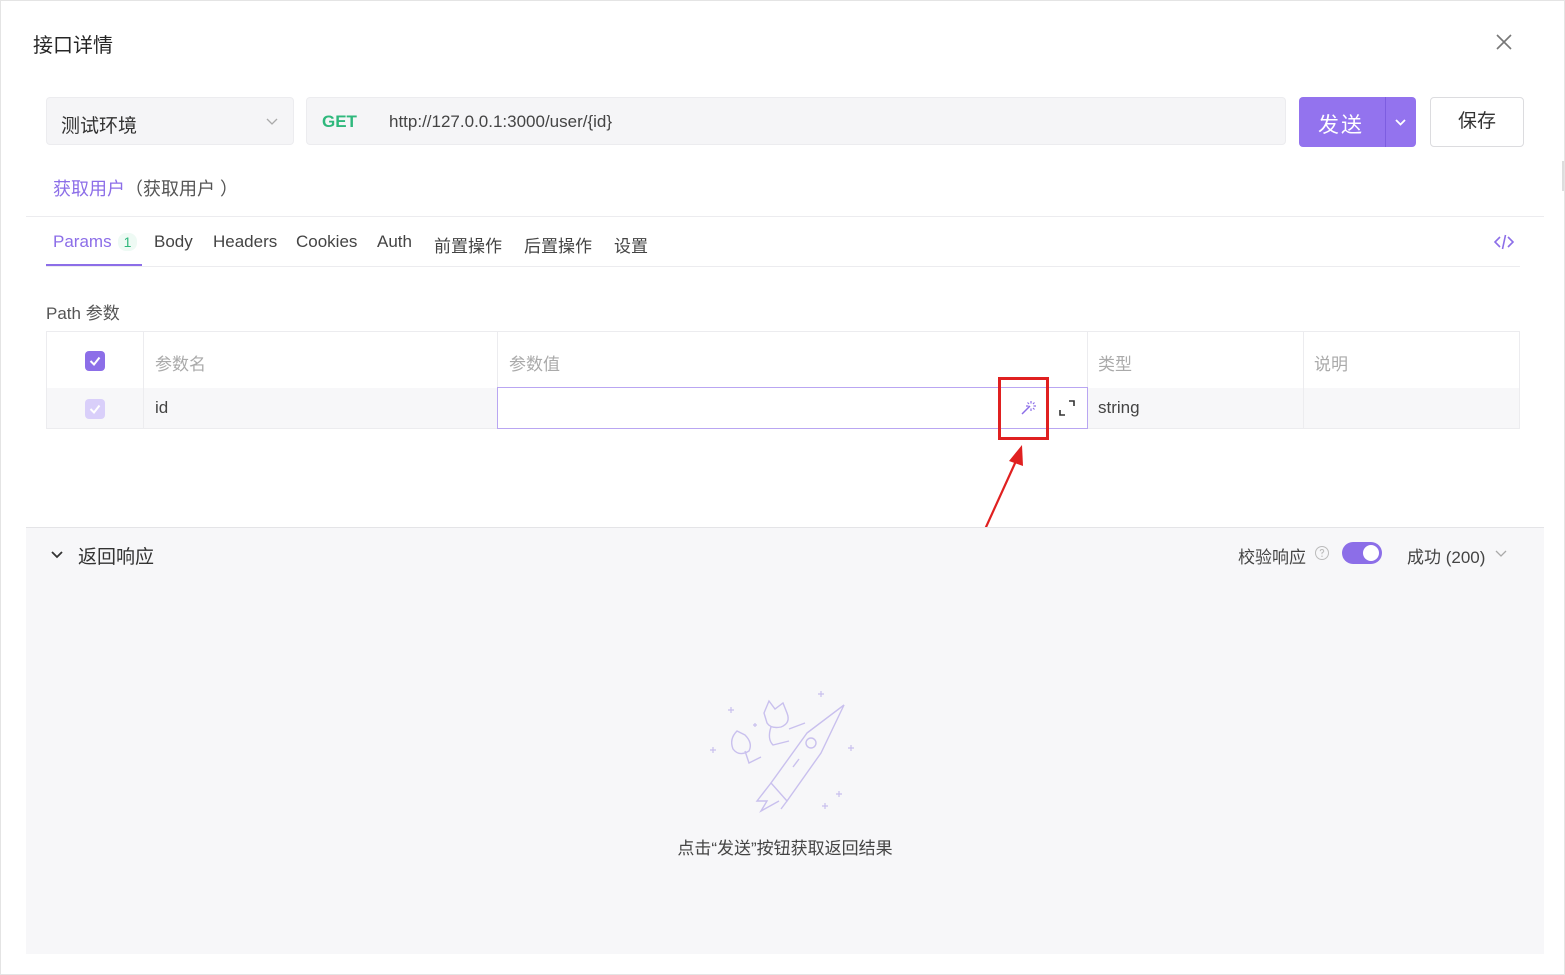  What do you see at coordinates (783, 360) in the screenshot?
I see `table-header: 参数名 参数值 类型 说明` at bounding box center [783, 360].